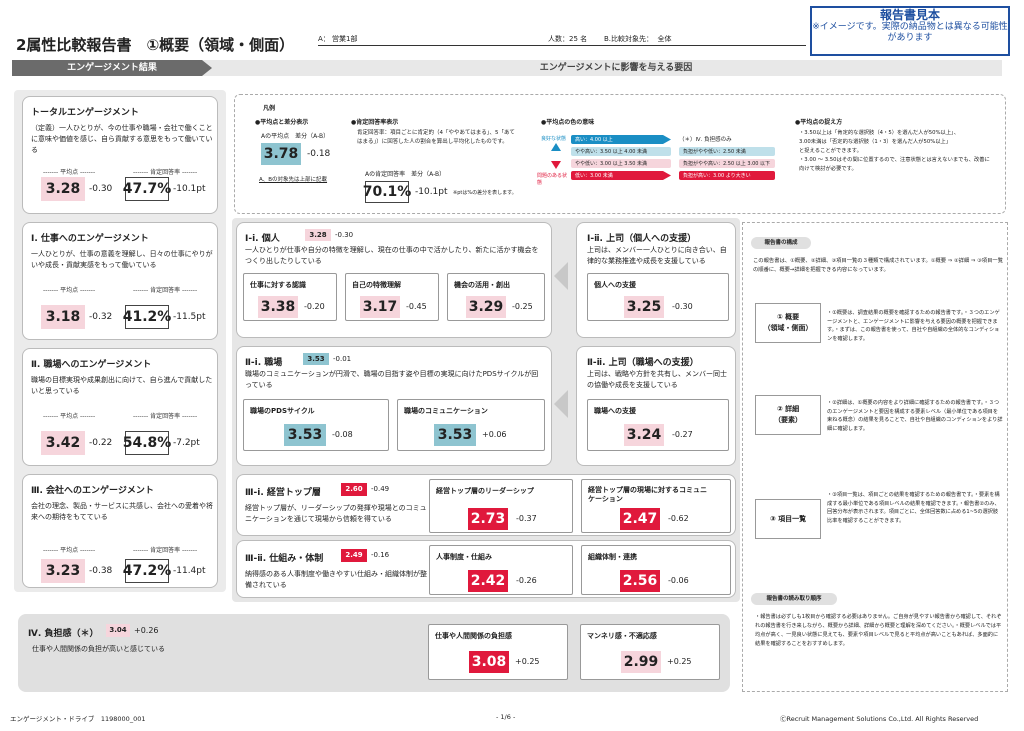 This screenshot has height=731, width=1024. Describe the element at coordinates (705, 140) in the screenshot. I see `legend-iv-note: （＊）Ⅳ. 負担感のみ` at that location.